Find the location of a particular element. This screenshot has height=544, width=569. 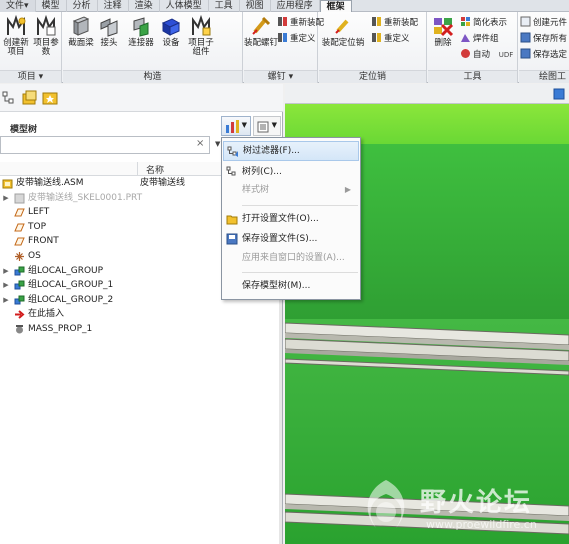

create-component-button: 创建元件 is located at coordinates (543, 22).